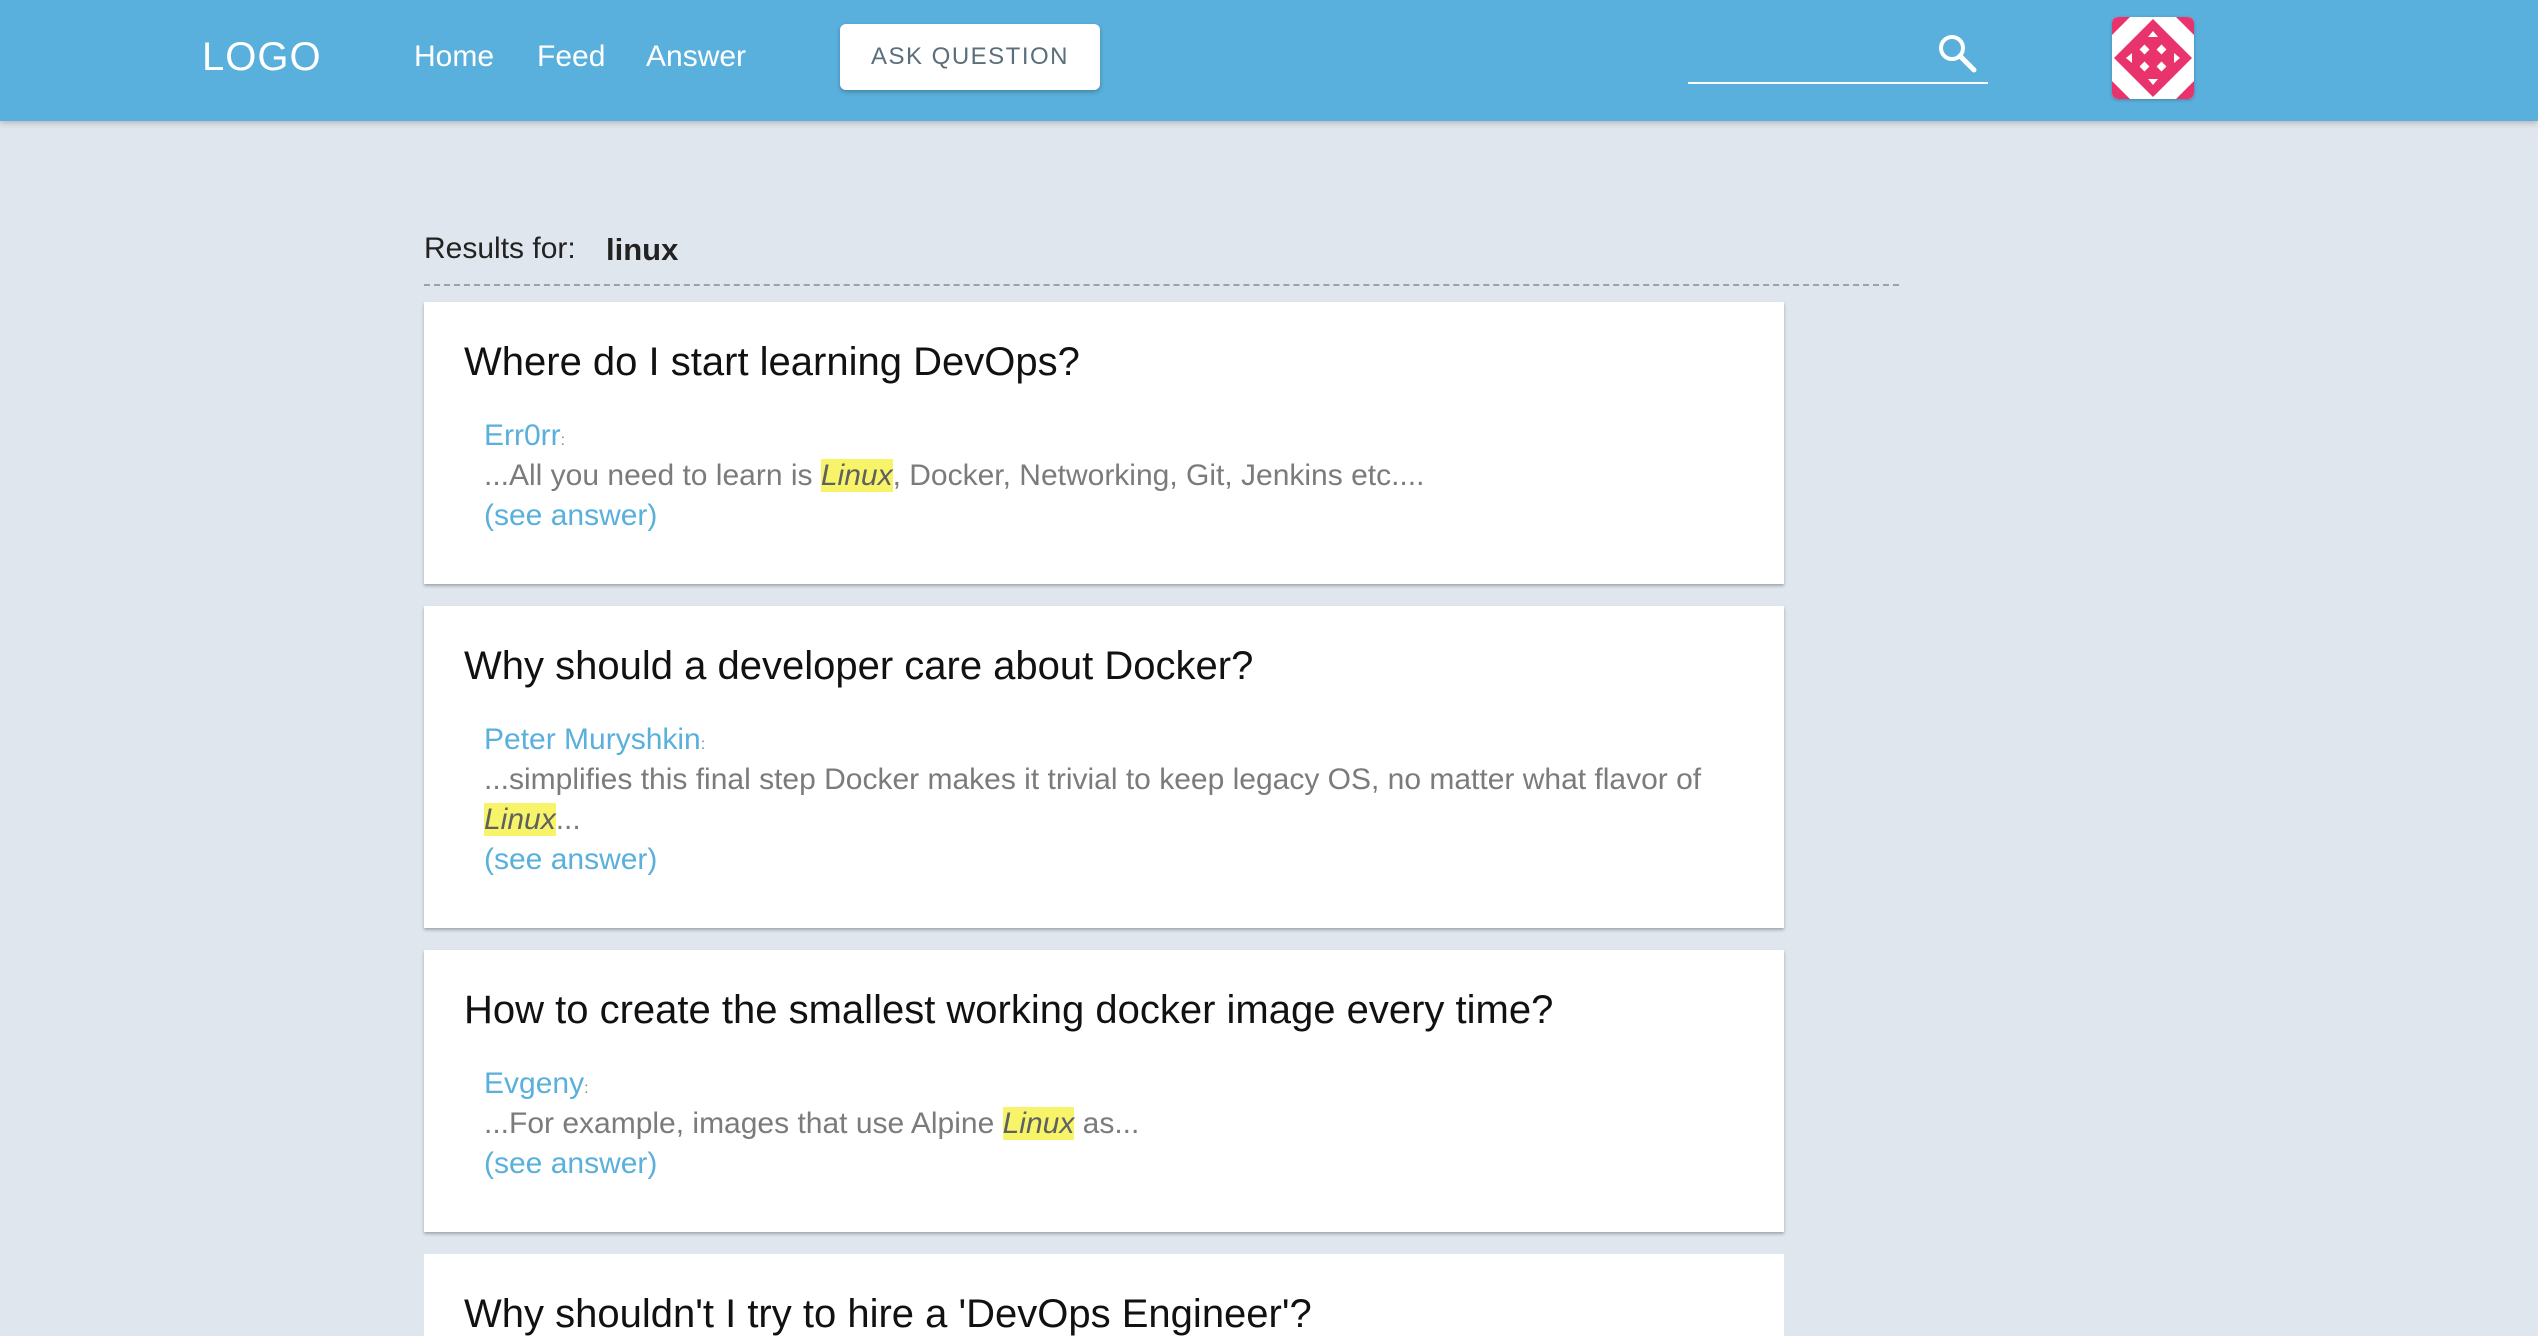 This screenshot has height=1336, width=2538. What do you see at coordinates (1808, 55) in the screenshot?
I see `search-input` at bounding box center [1808, 55].